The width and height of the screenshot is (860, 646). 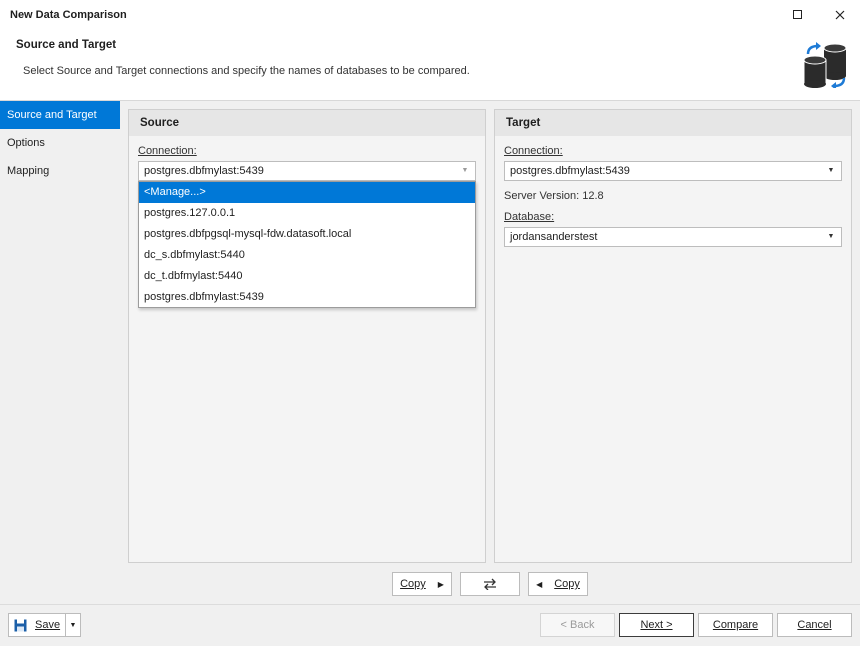 What do you see at coordinates (825, 65) in the screenshot?
I see `database-compare-icon` at bounding box center [825, 65].